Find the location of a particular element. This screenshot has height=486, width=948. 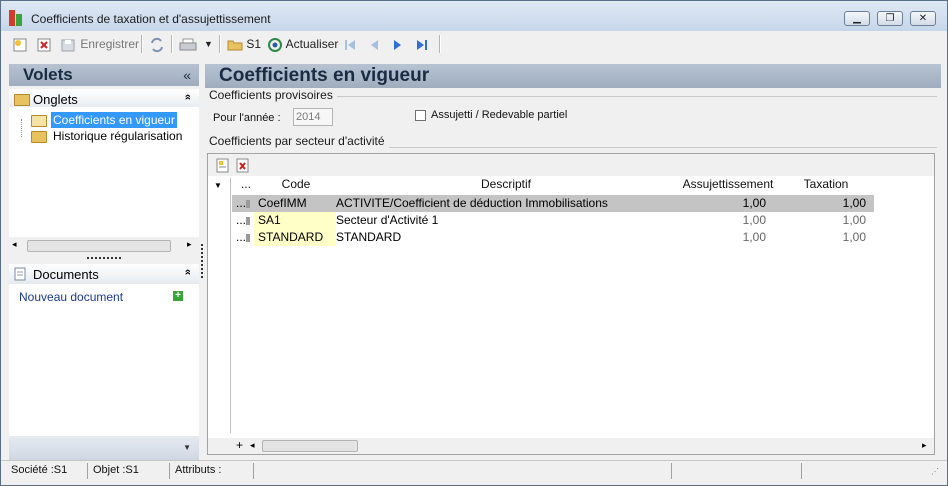

new-row-icon is located at coordinates (223, 165).